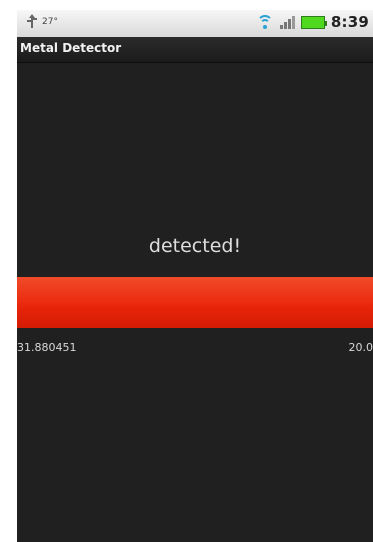 Image resolution: width=373 pixels, height=542 pixels. What do you see at coordinates (195, 246) in the screenshot?
I see `detection-status-text: detected!` at bounding box center [195, 246].